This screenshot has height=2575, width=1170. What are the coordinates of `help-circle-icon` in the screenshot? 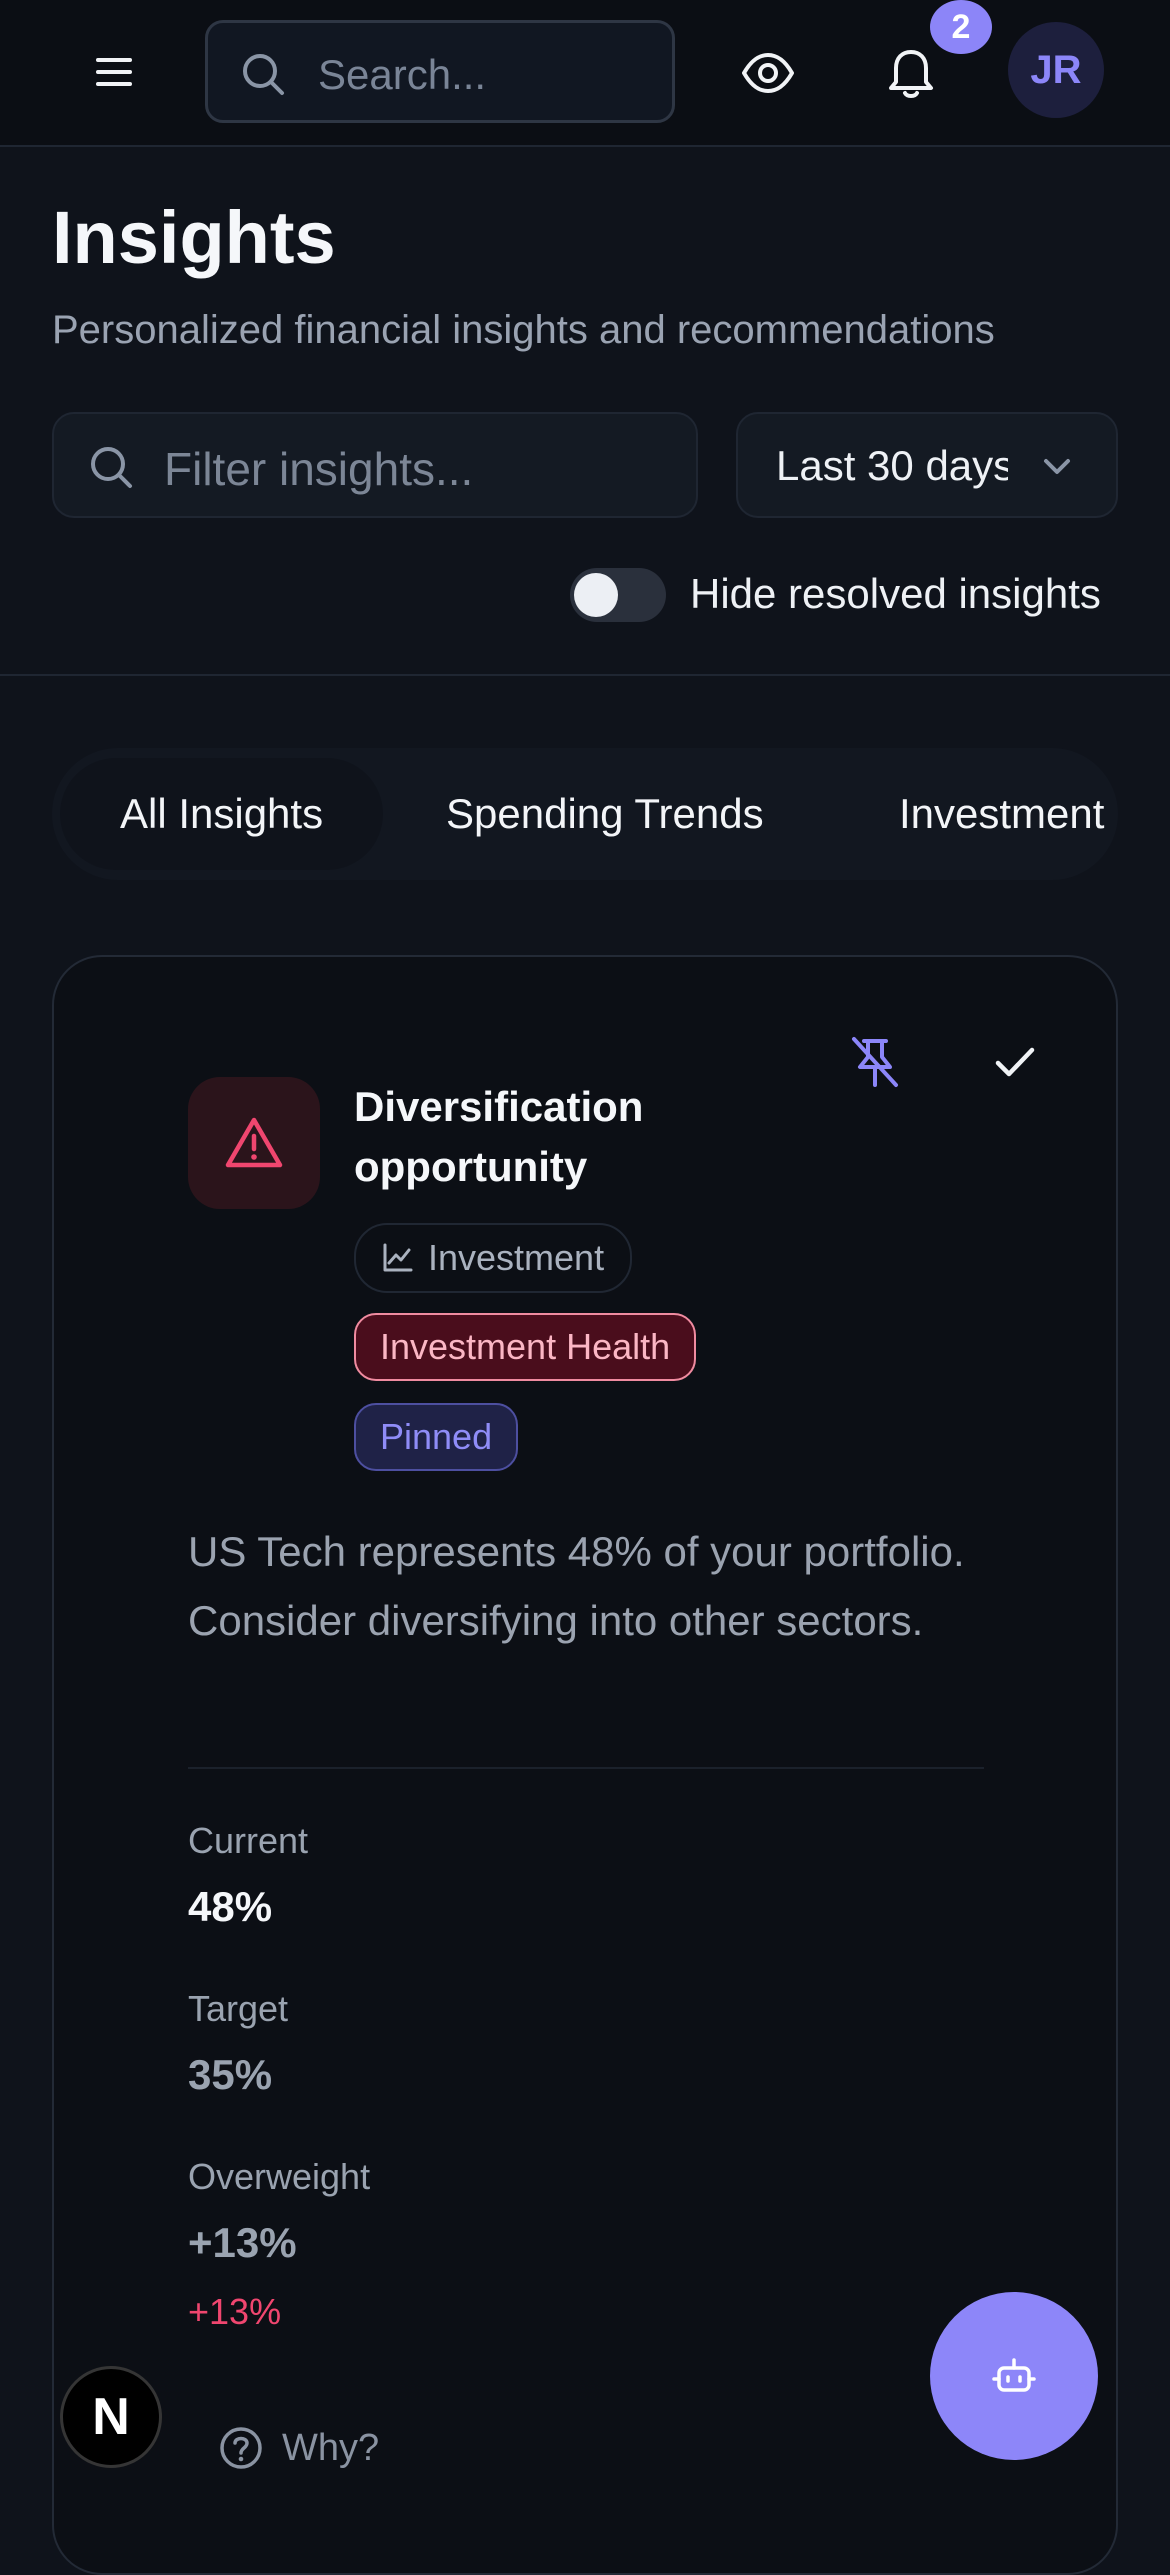 It's located at (241, 2448).